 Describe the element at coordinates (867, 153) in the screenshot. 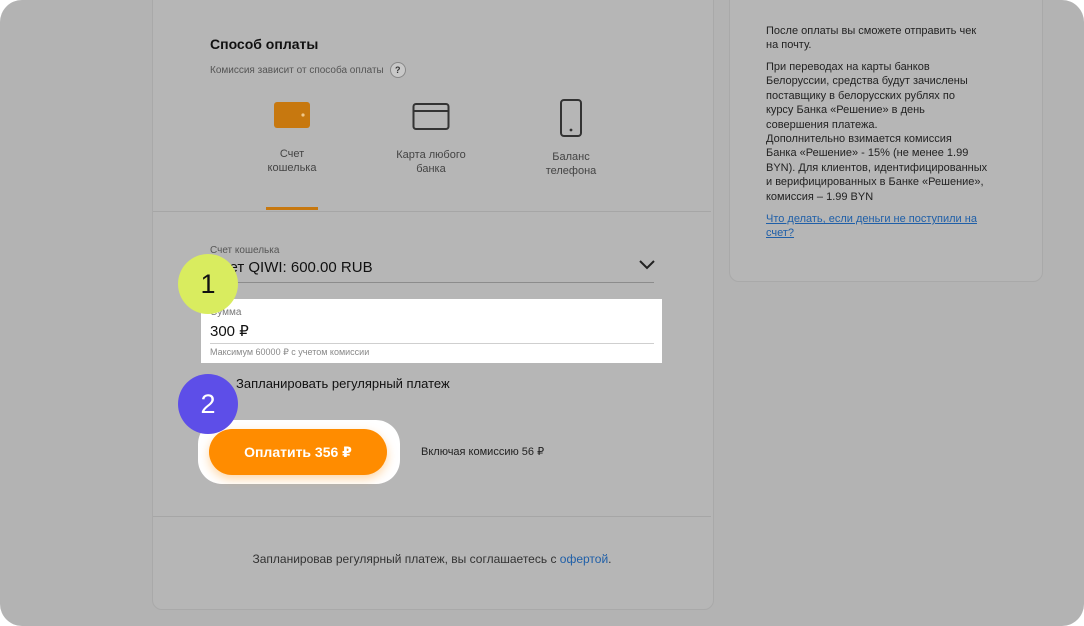

I see `info-line: Банка «Решение» - 15% (не менее 1.99` at that location.